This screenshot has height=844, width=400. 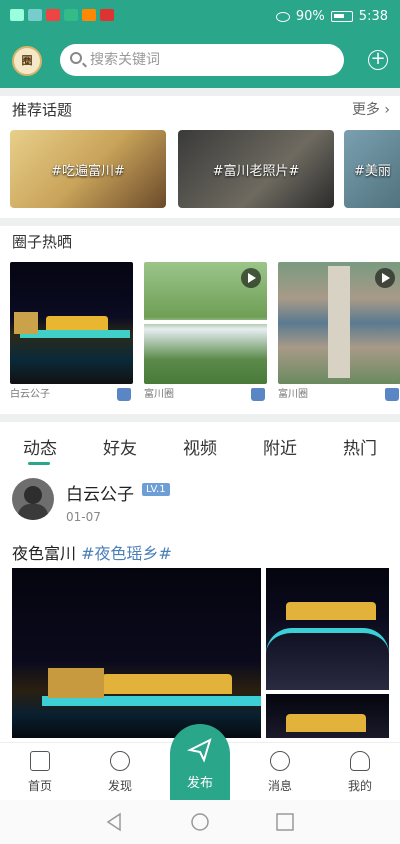 I want to click on back-icon, so click(x=113, y=822).